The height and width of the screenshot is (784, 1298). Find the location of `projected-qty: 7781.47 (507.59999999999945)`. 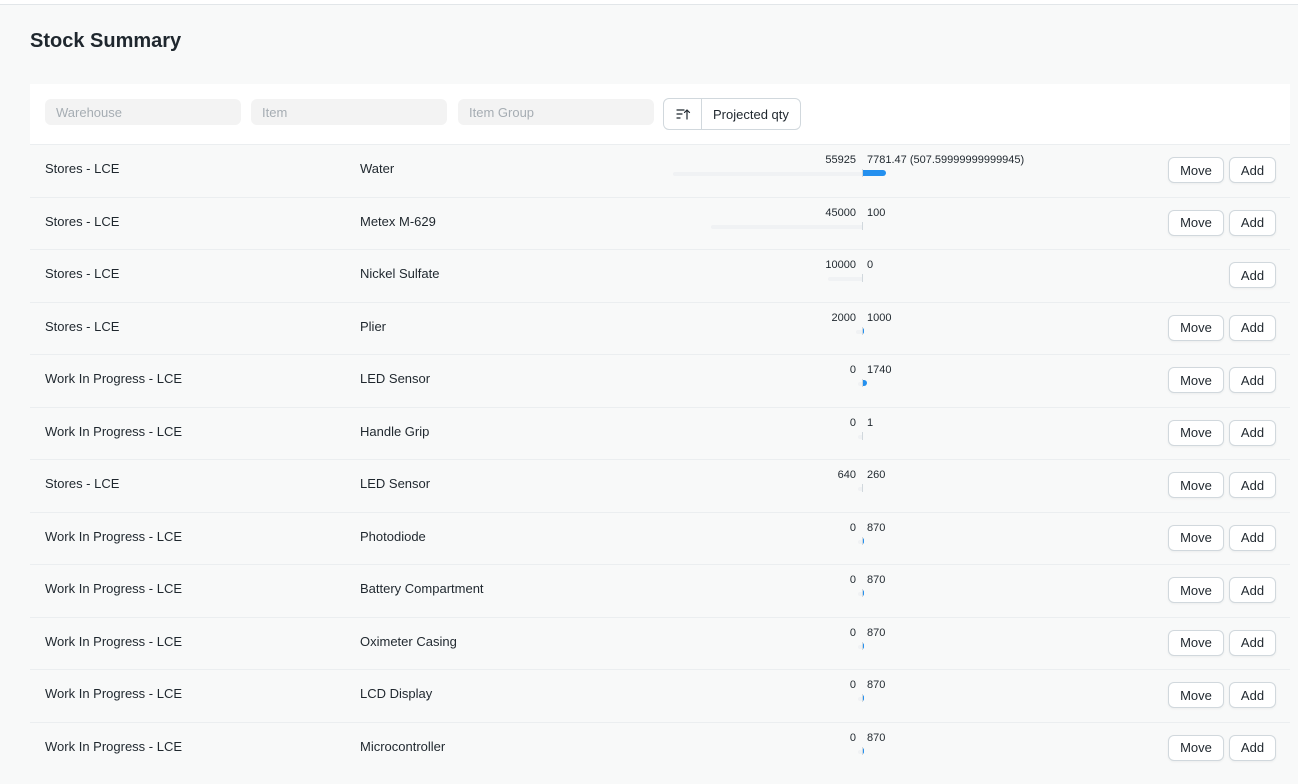

projected-qty: 7781.47 (507.59999999999945) is located at coordinates (946, 160).